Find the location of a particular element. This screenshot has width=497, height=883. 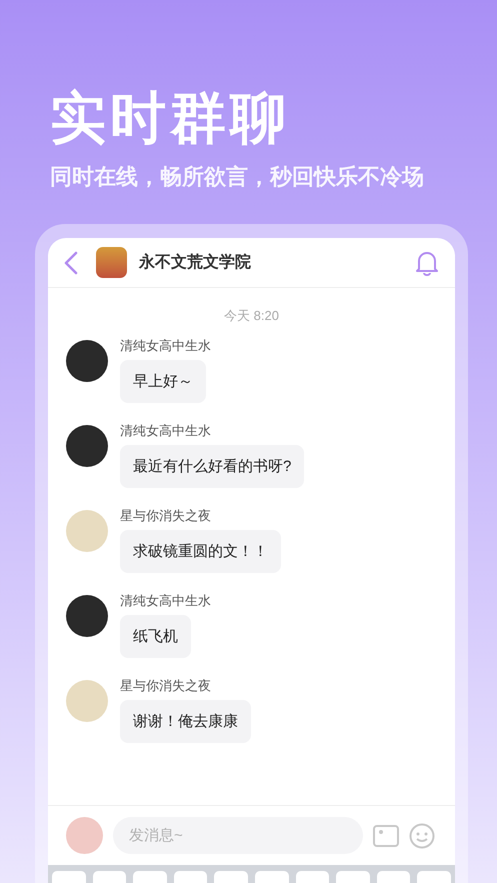

image-icon is located at coordinates (386, 835).